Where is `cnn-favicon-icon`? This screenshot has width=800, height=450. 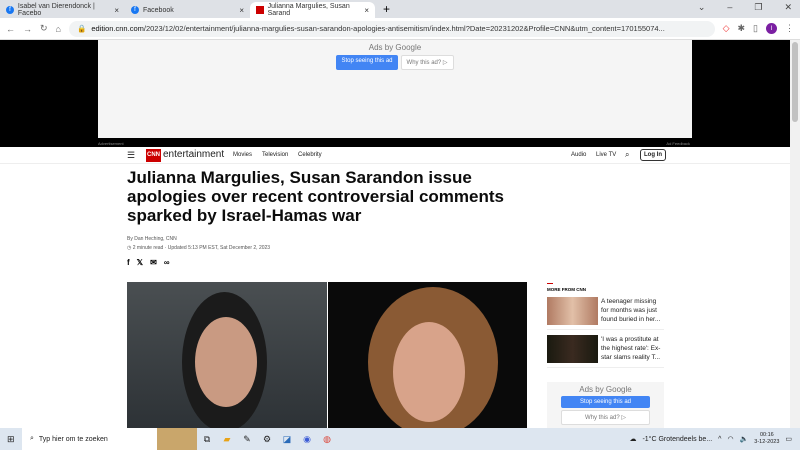
cnn-favicon-icon is located at coordinates (260, 10).